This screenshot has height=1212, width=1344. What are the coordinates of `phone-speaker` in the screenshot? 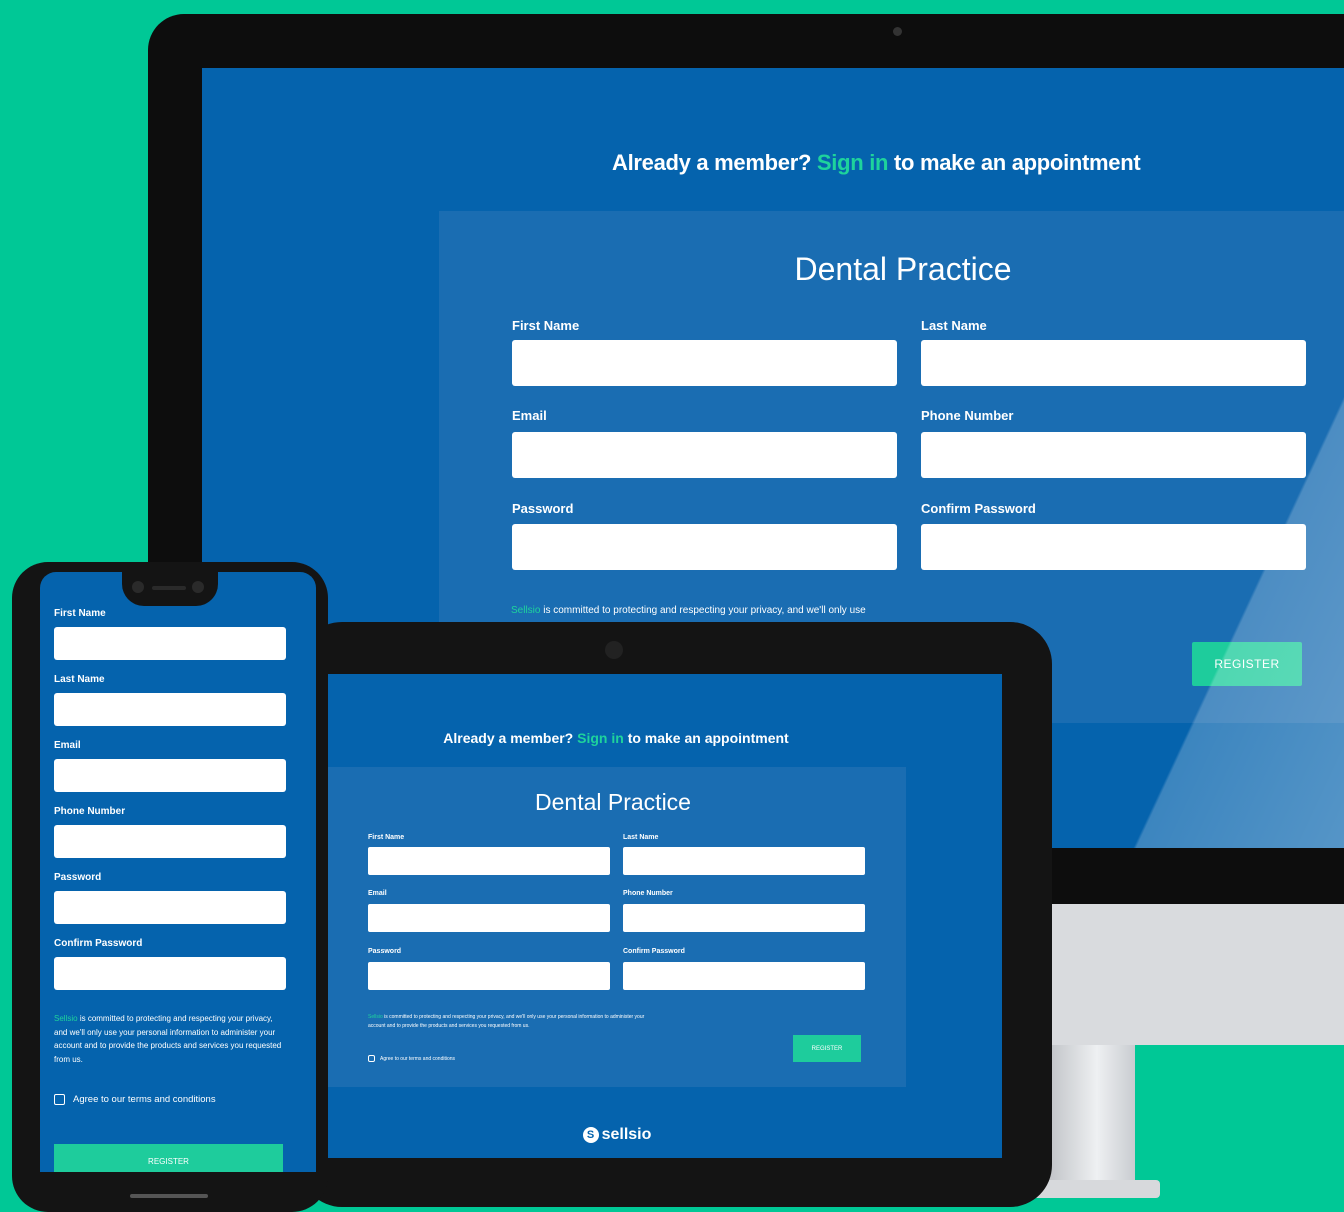 It's located at (169, 588).